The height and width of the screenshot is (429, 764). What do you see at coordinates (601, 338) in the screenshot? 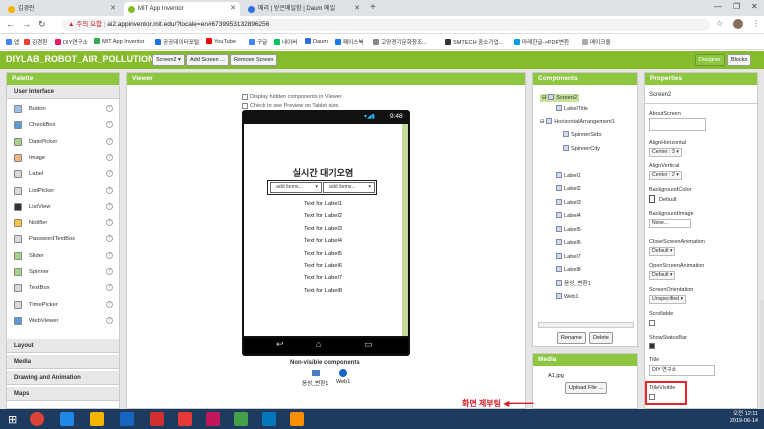
I see `delete-button: Delete` at bounding box center [601, 338].